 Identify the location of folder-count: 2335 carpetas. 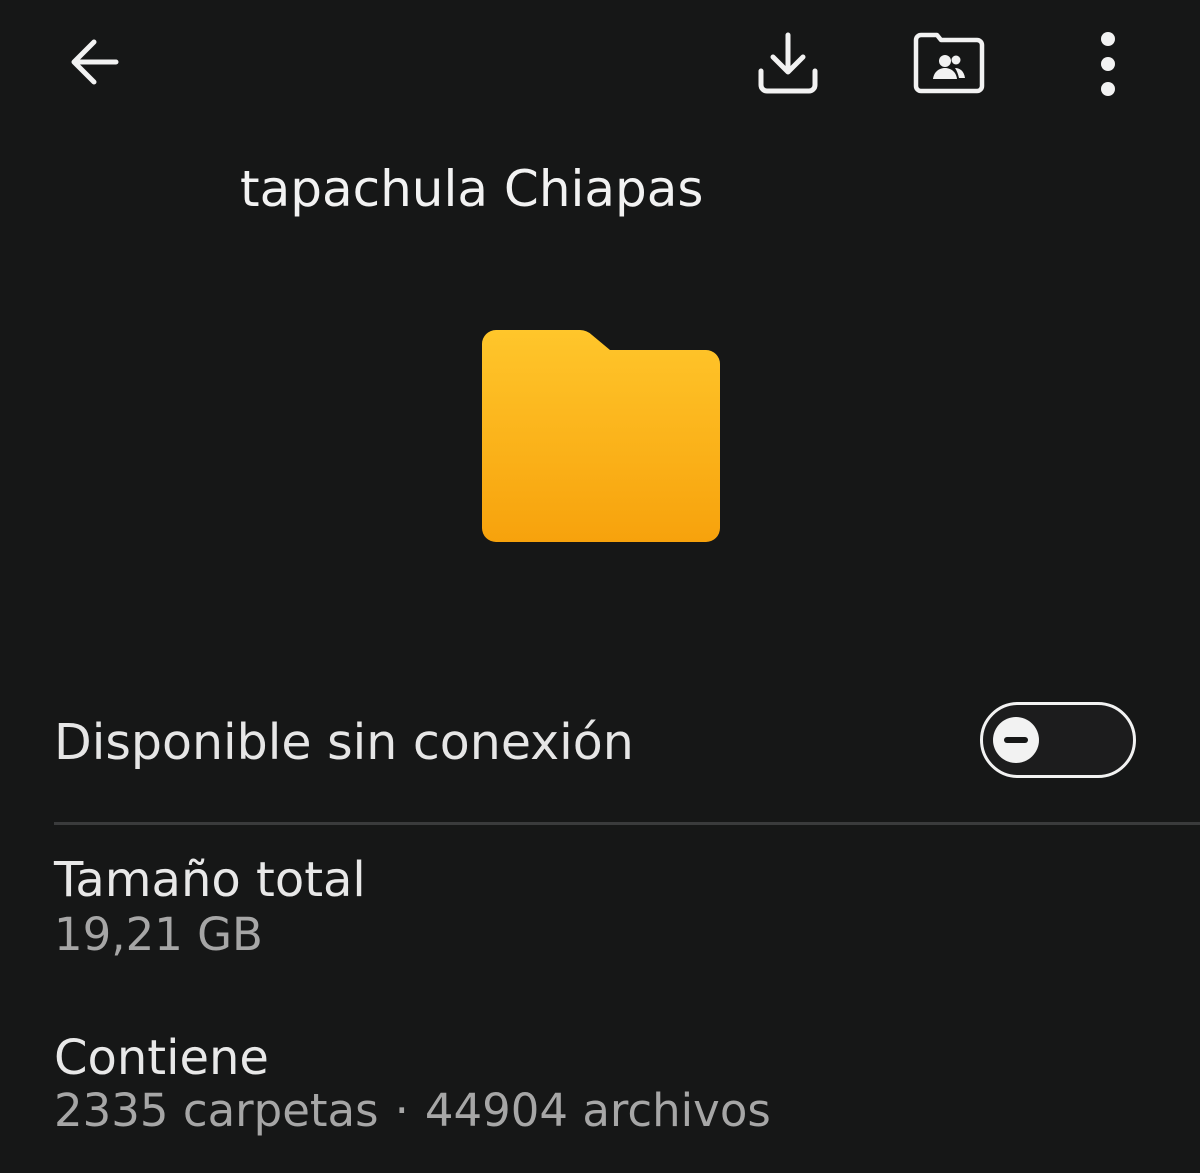
(216, 1110).